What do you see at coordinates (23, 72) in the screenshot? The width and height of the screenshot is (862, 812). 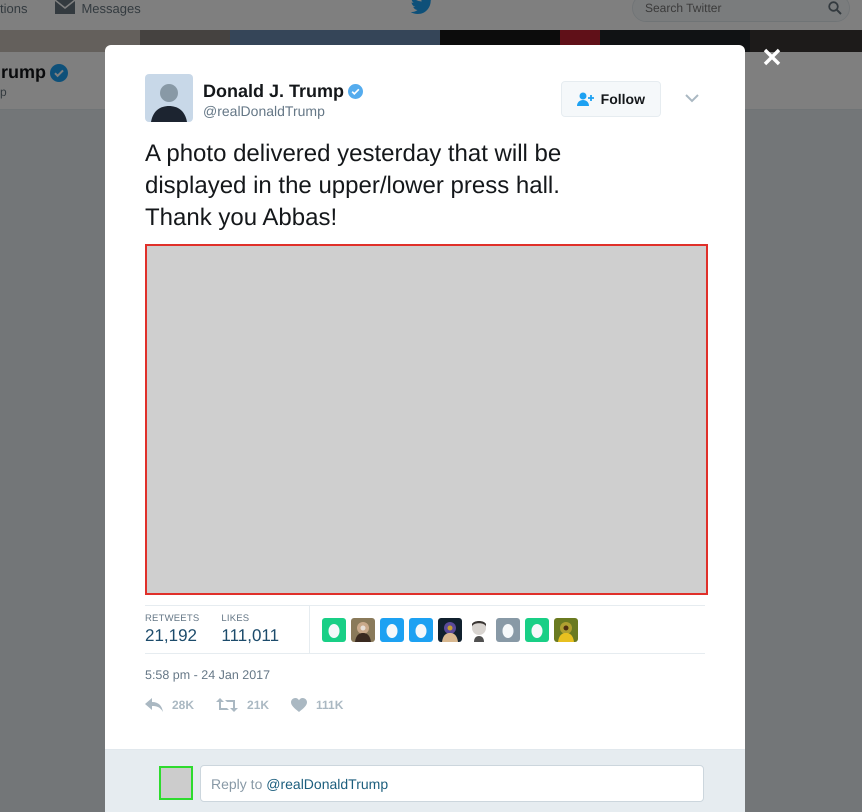 I see `profile-name: rump` at bounding box center [23, 72].